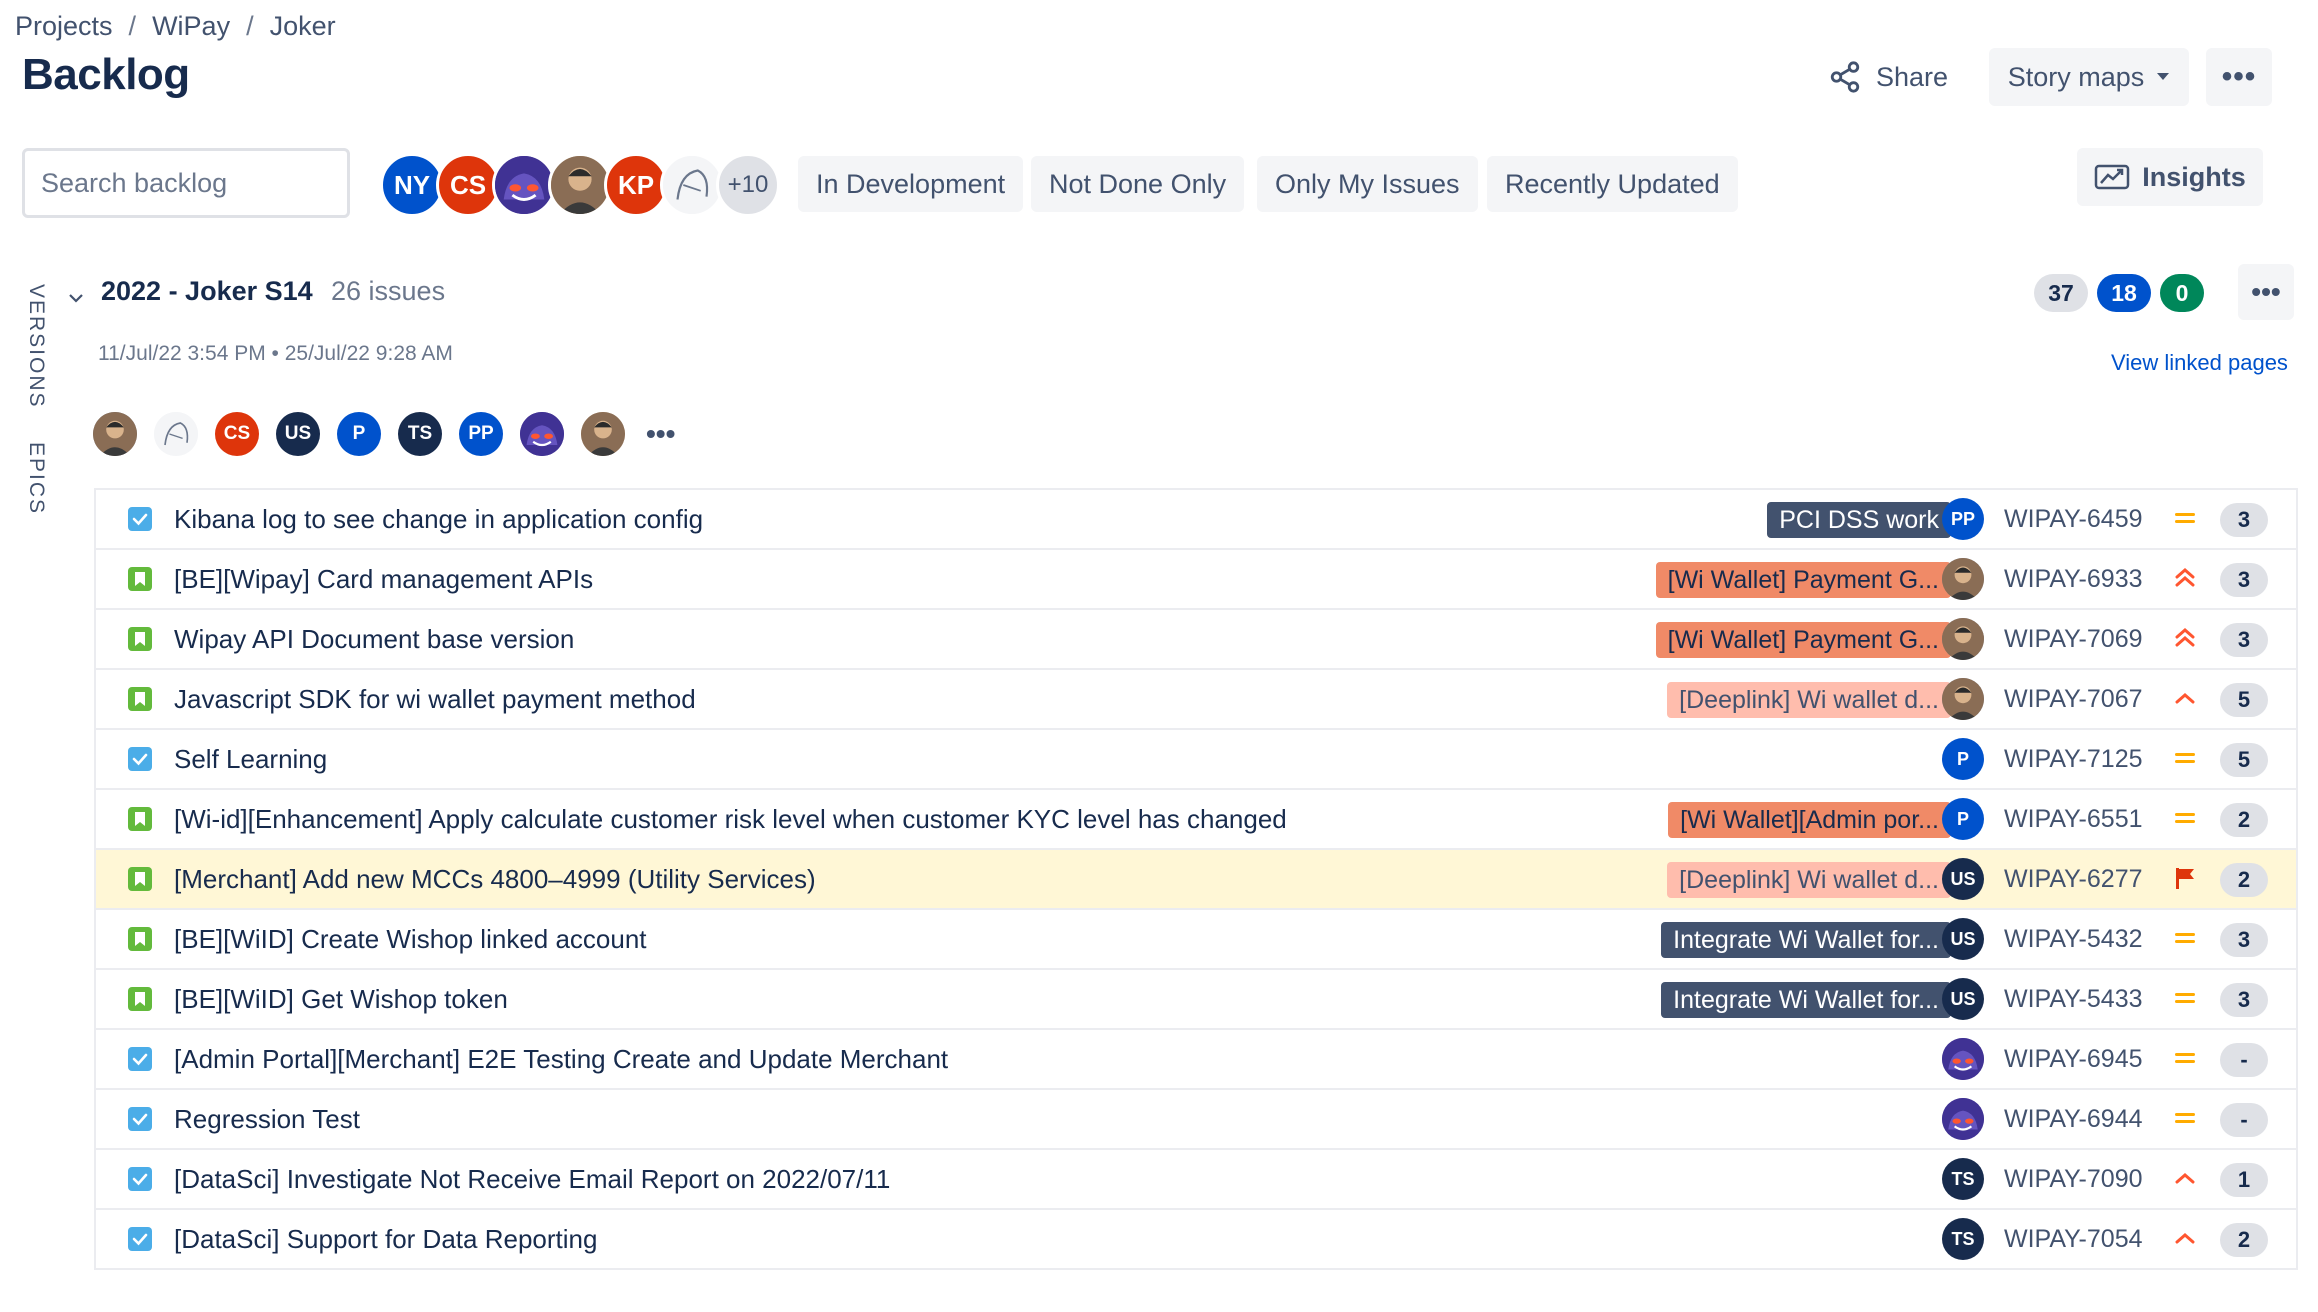  I want to click on issue-key: WIPAY-6944, so click(2073, 1119).